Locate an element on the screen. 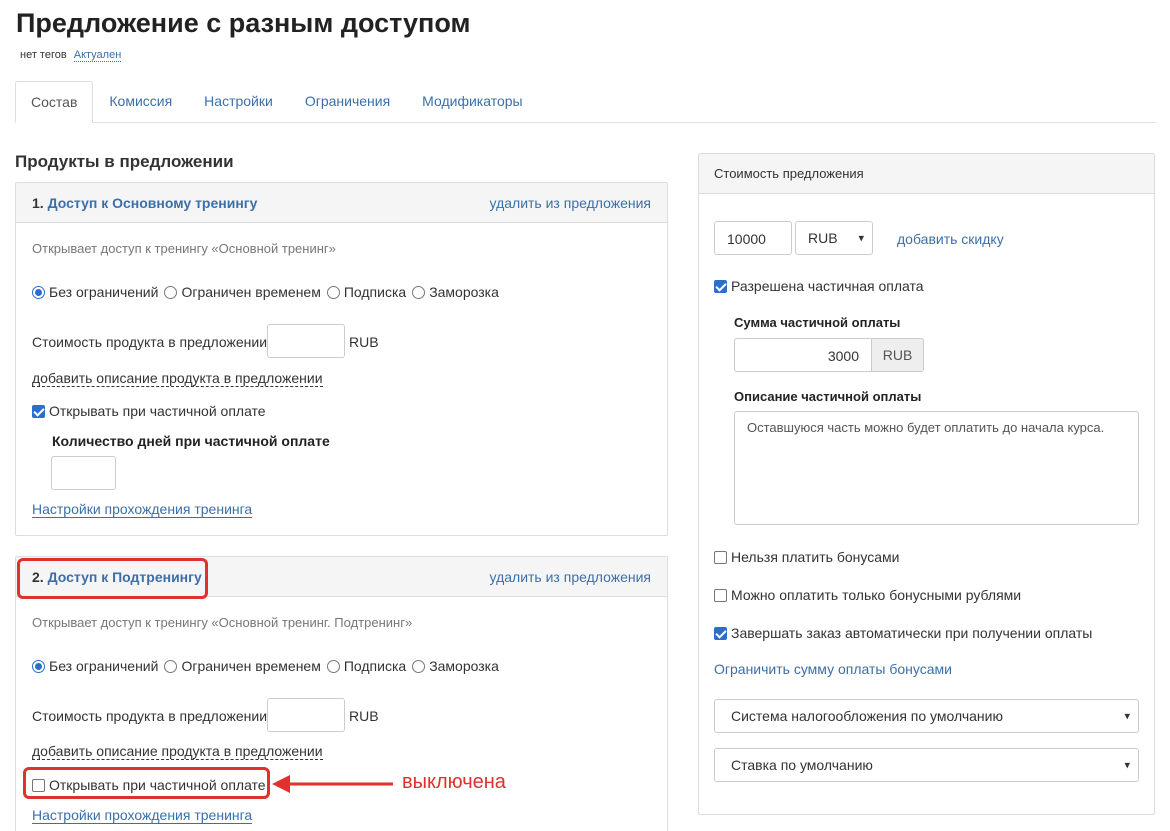 The image size is (1170, 831). no-bonus-checkbox is located at coordinates (720, 557).